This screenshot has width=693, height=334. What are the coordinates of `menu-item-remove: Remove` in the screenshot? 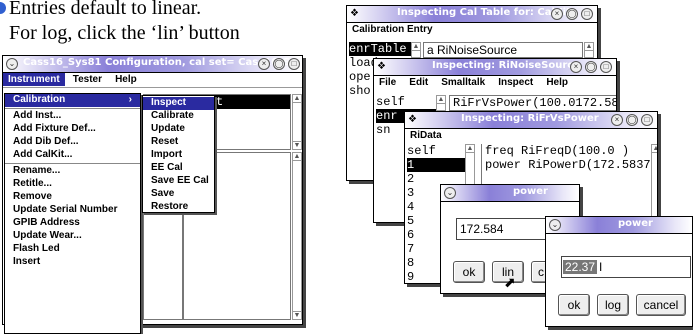 It's located at (72, 197).